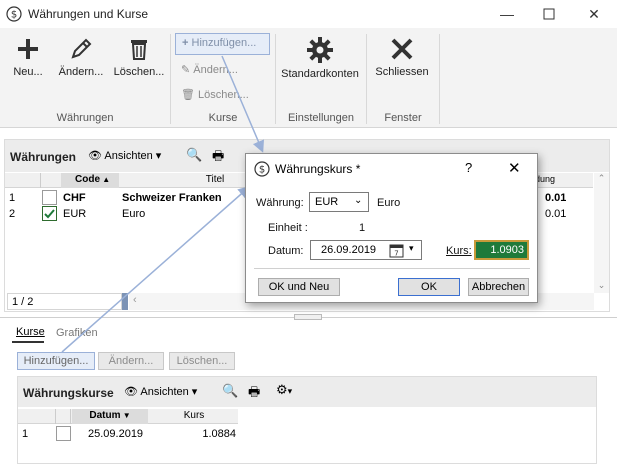 The width and height of the screenshot is (617, 466). I want to click on dialog-close-icon: ✕, so click(514, 168).